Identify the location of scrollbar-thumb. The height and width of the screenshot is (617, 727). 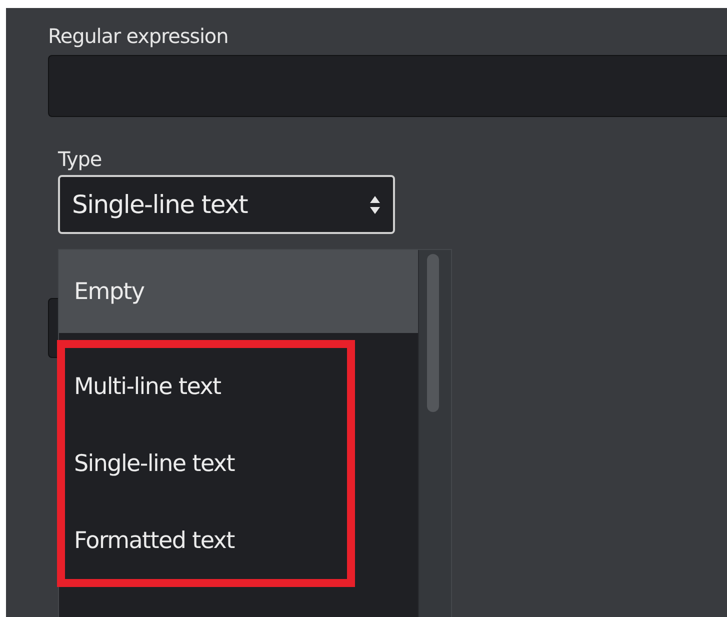
(433, 333).